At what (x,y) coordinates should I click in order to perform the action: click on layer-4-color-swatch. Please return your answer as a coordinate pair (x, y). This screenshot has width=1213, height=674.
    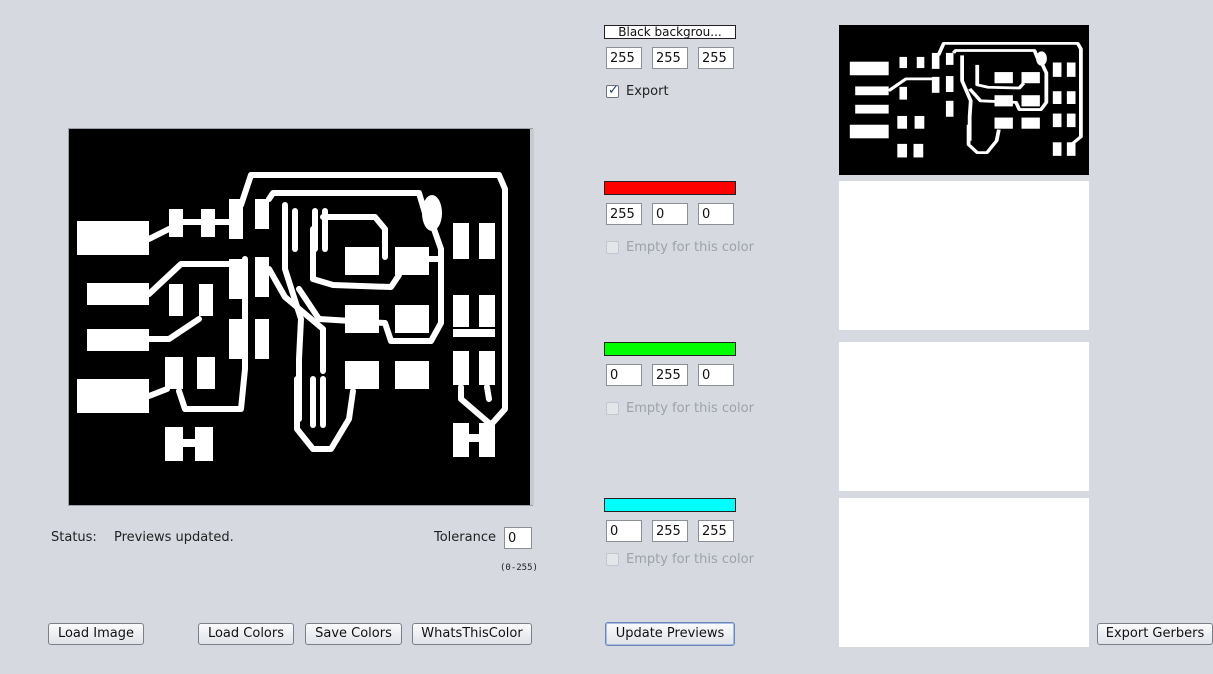
    Looking at the image, I should click on (670, 505).